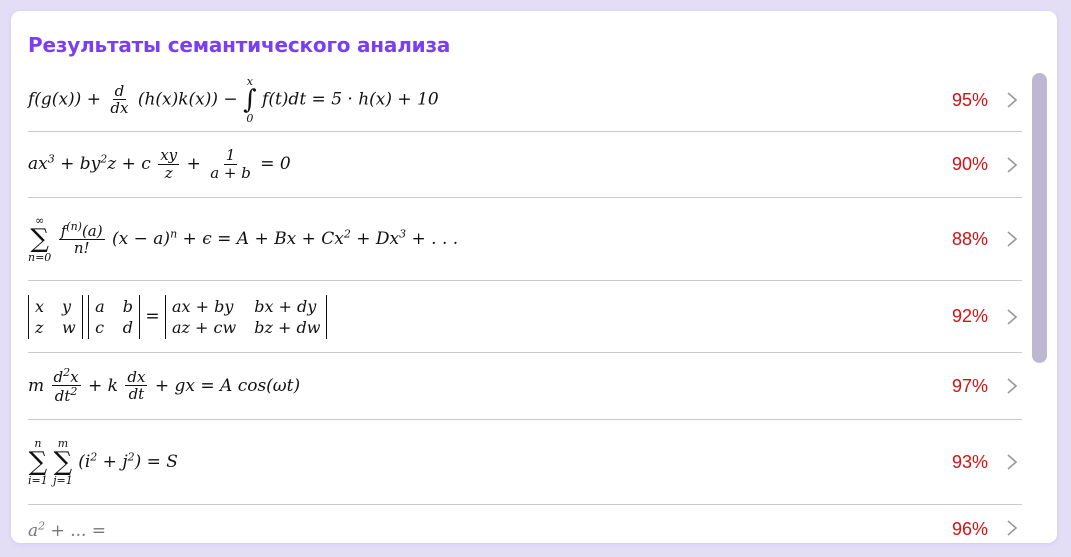 The width and height of the screenshot is (1071, 557). Describe the element at coordinates (969, 385) in the screenshot. I see `match-score: 97%` at that location.